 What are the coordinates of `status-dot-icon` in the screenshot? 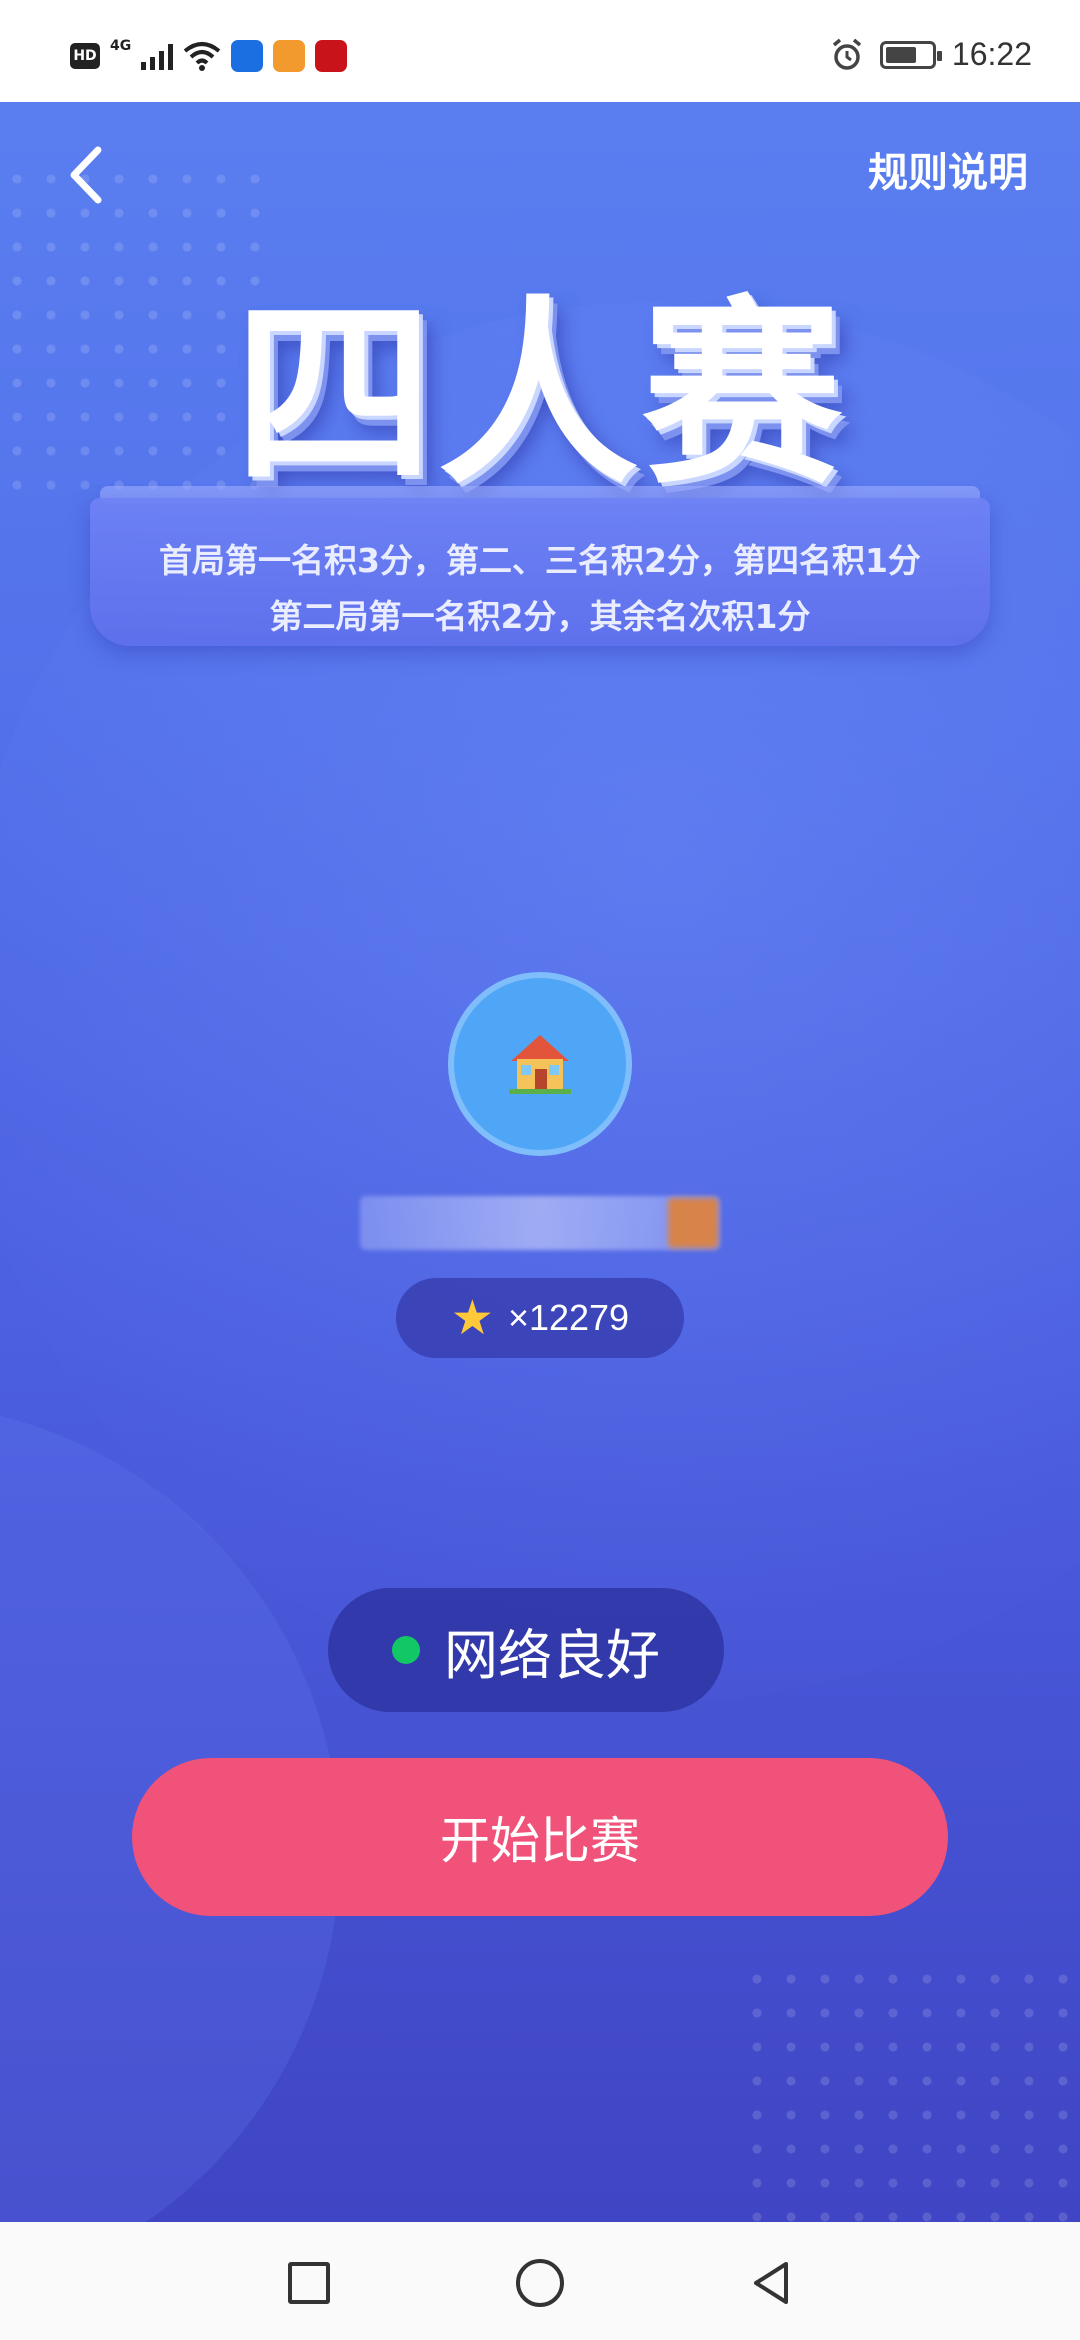 It's located at (406, 1650).